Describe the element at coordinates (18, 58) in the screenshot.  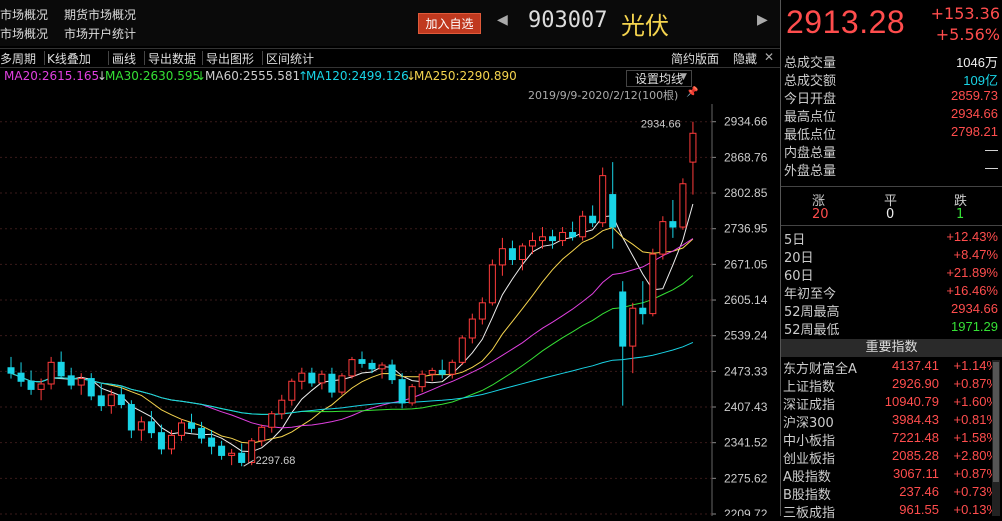
I see `toolbar-multi-period: 多周期` at that location.